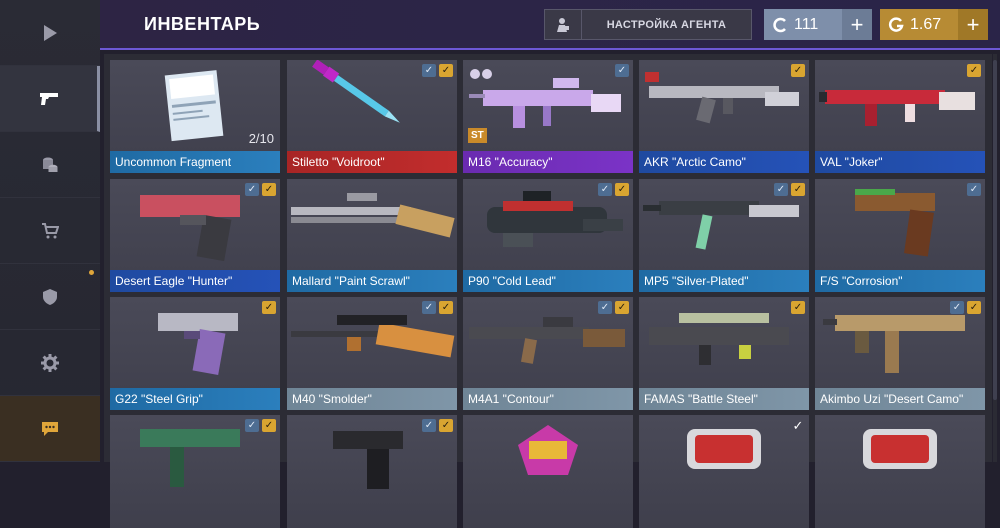 Image resolution: width=1000 pixels, height=528 pixels. Describe the element at coordinates (666, 24) in the screenshot. I see `agent-settings-label: НАСТРОЙКА АГЕНТА` at that location.